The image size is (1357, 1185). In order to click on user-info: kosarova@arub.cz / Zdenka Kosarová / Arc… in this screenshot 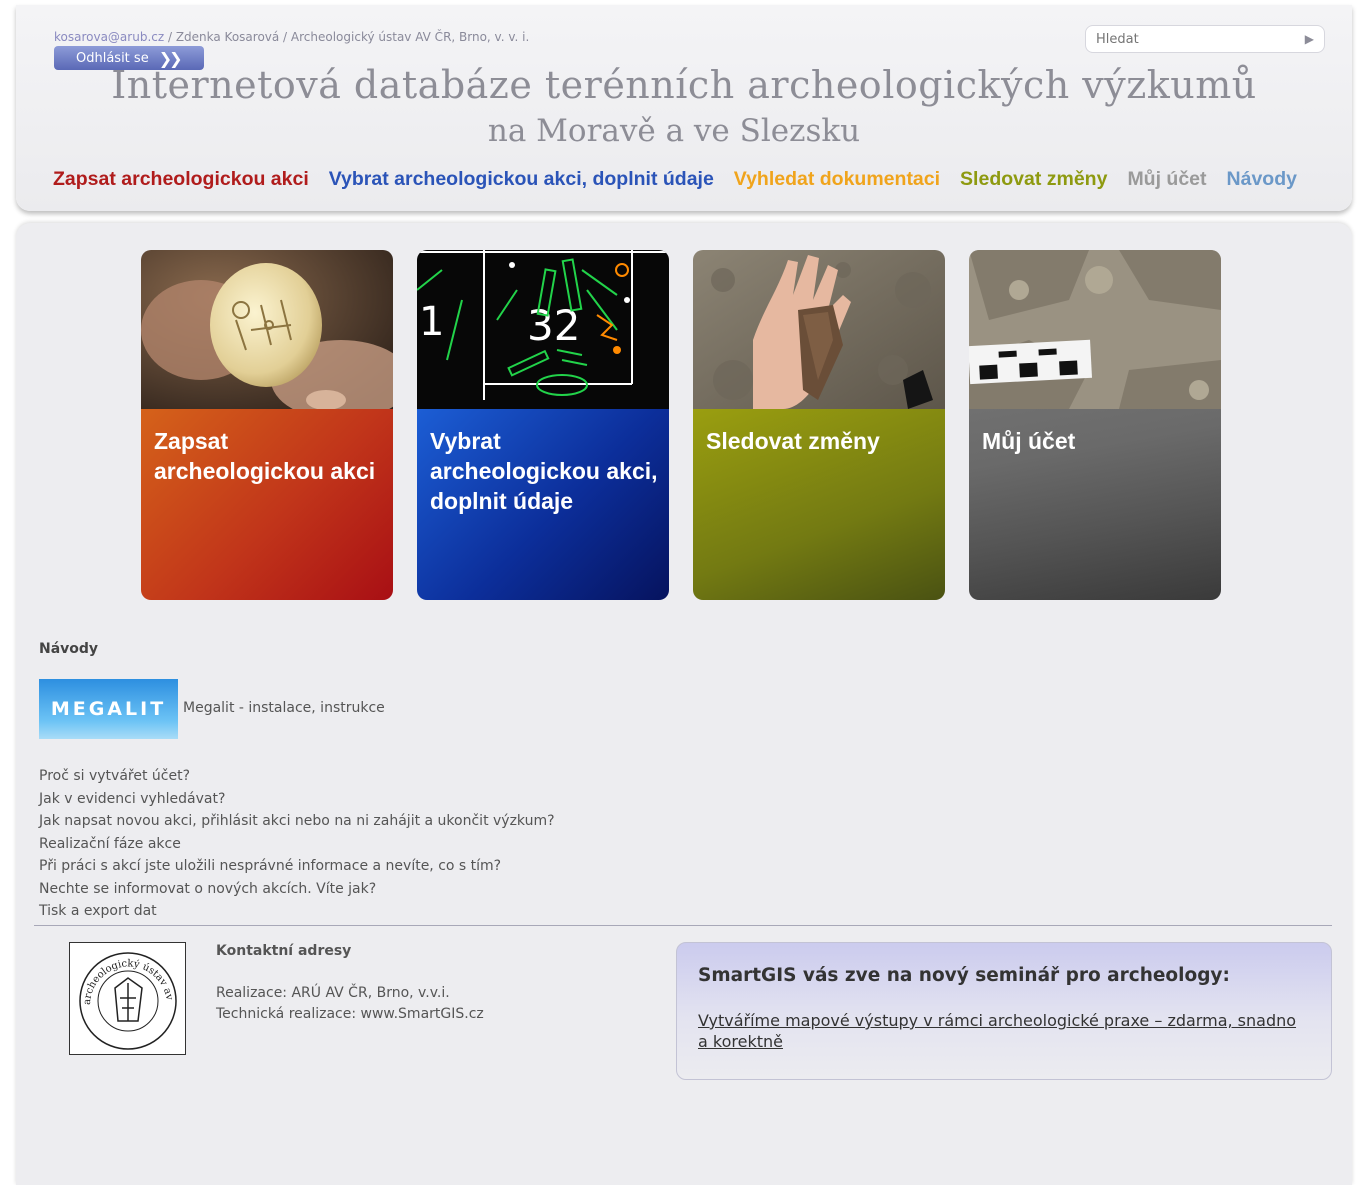, I will do `click(291, 37)`.